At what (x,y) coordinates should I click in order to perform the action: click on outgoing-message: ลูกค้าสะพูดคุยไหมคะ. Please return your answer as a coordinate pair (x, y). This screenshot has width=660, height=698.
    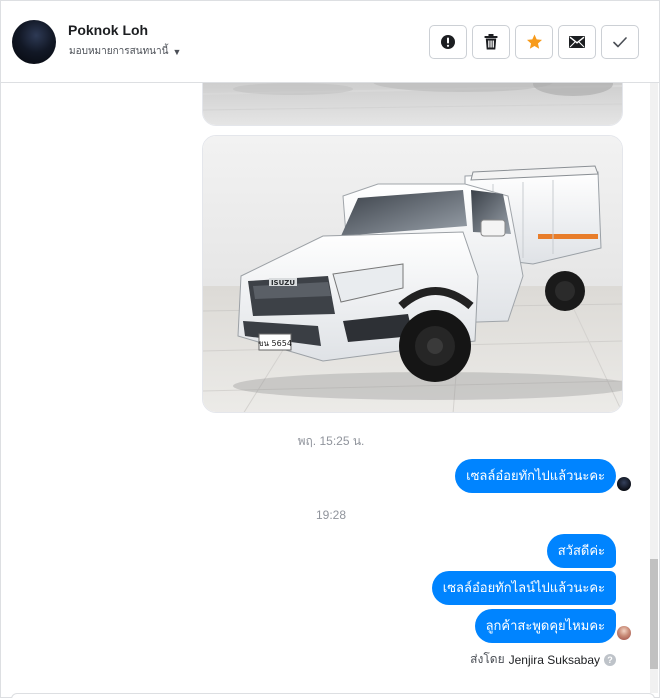
    Looking at the image, I should click on (545, 626).